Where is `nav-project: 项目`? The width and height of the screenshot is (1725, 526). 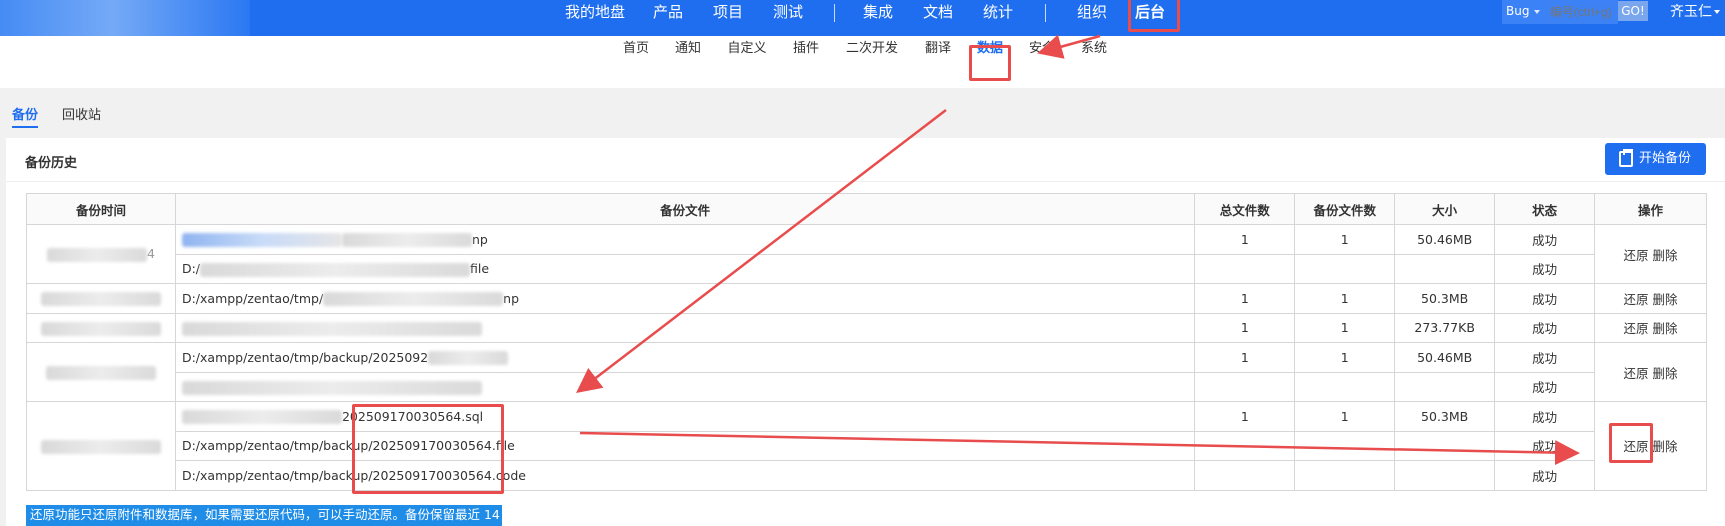 nav-project: 项目 is located at coordinates (728, 18).